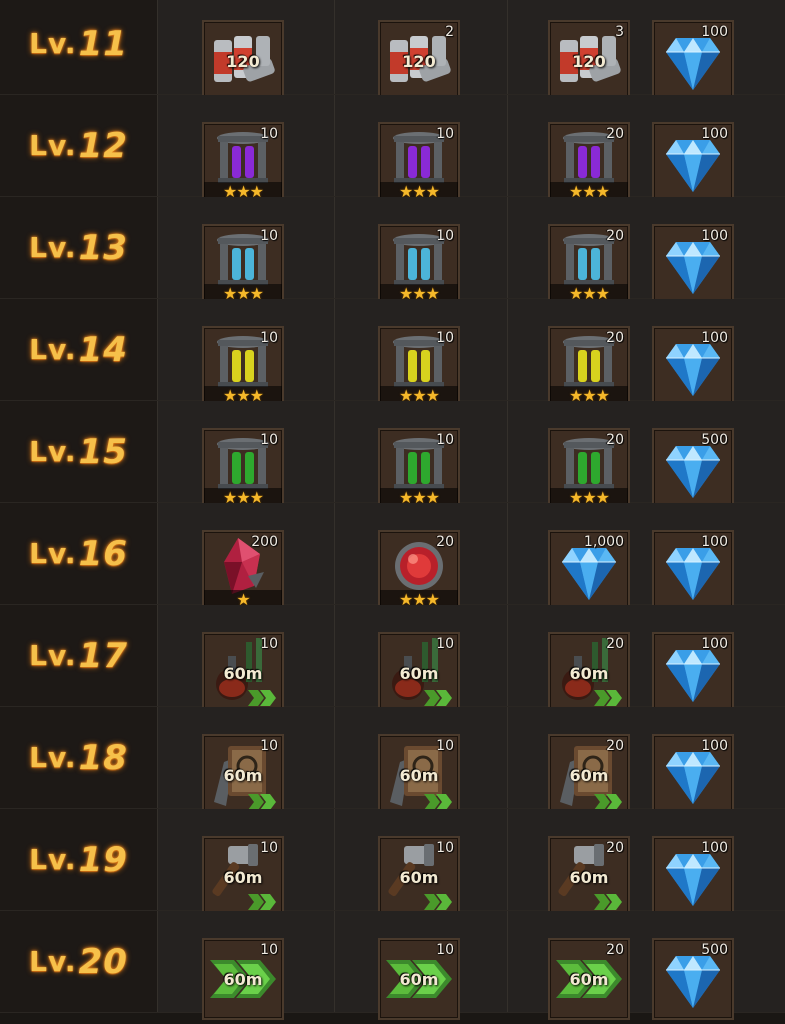 This screenshot has height=1024, width=785. What do you see at coordinates (78, 757) in the screenshot?
I see `level-label: Lv. 18` at bounding box center [78, 757].